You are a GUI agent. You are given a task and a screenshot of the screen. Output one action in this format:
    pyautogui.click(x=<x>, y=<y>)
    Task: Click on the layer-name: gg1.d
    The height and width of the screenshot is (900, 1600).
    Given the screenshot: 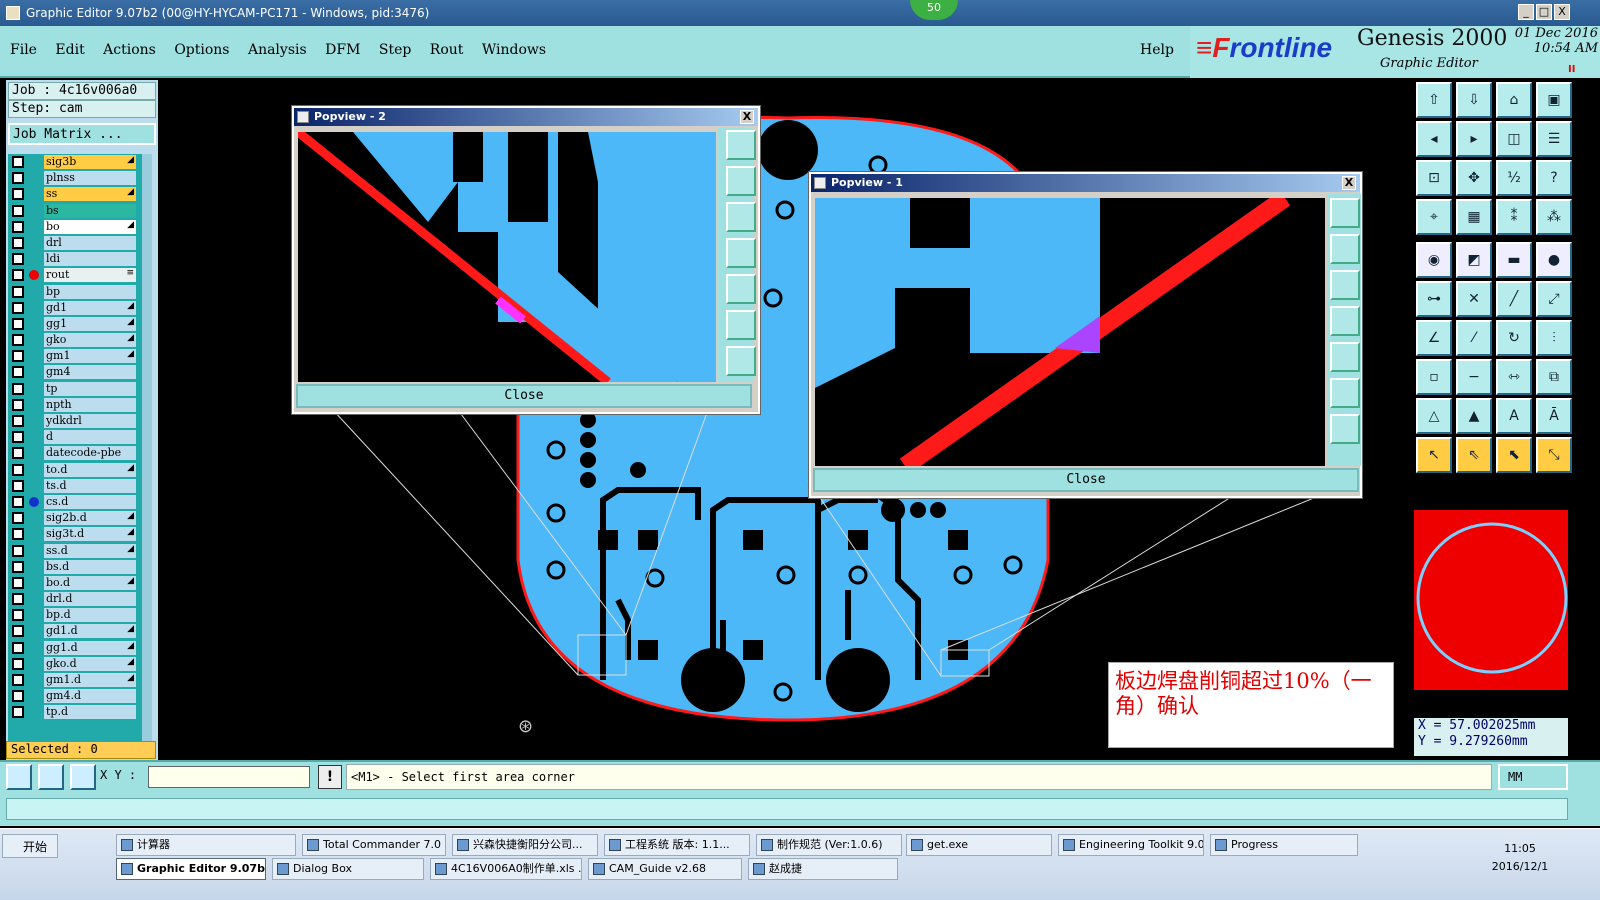 What is the action you would take?
    pyautogui.click(x=90, y=647)
    